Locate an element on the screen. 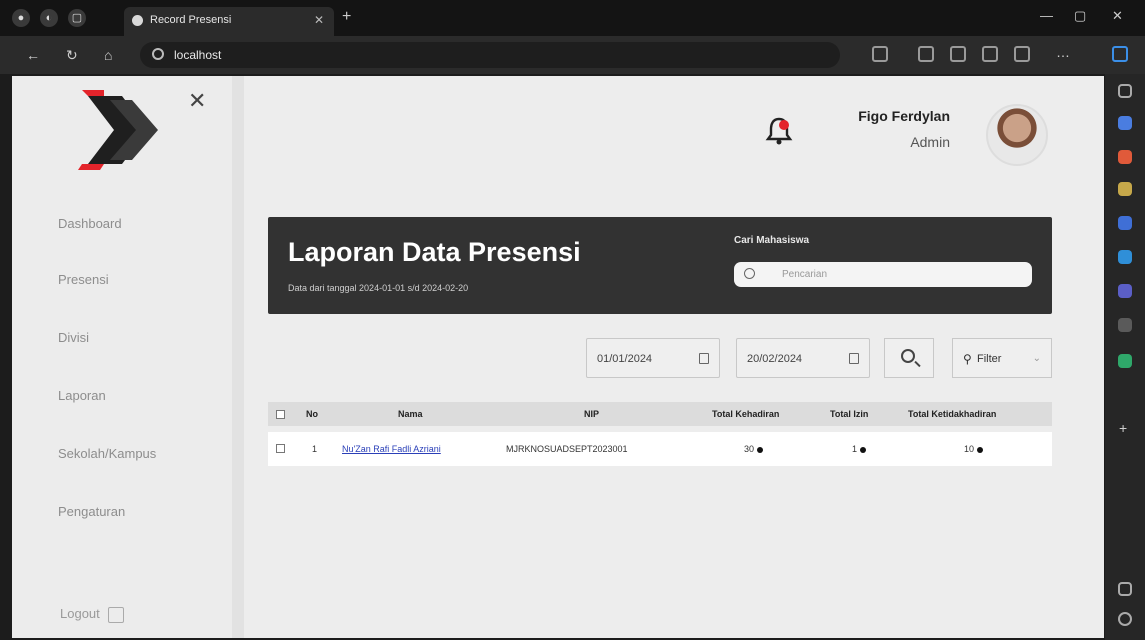  search-icon is located at coordinates (749, 273).